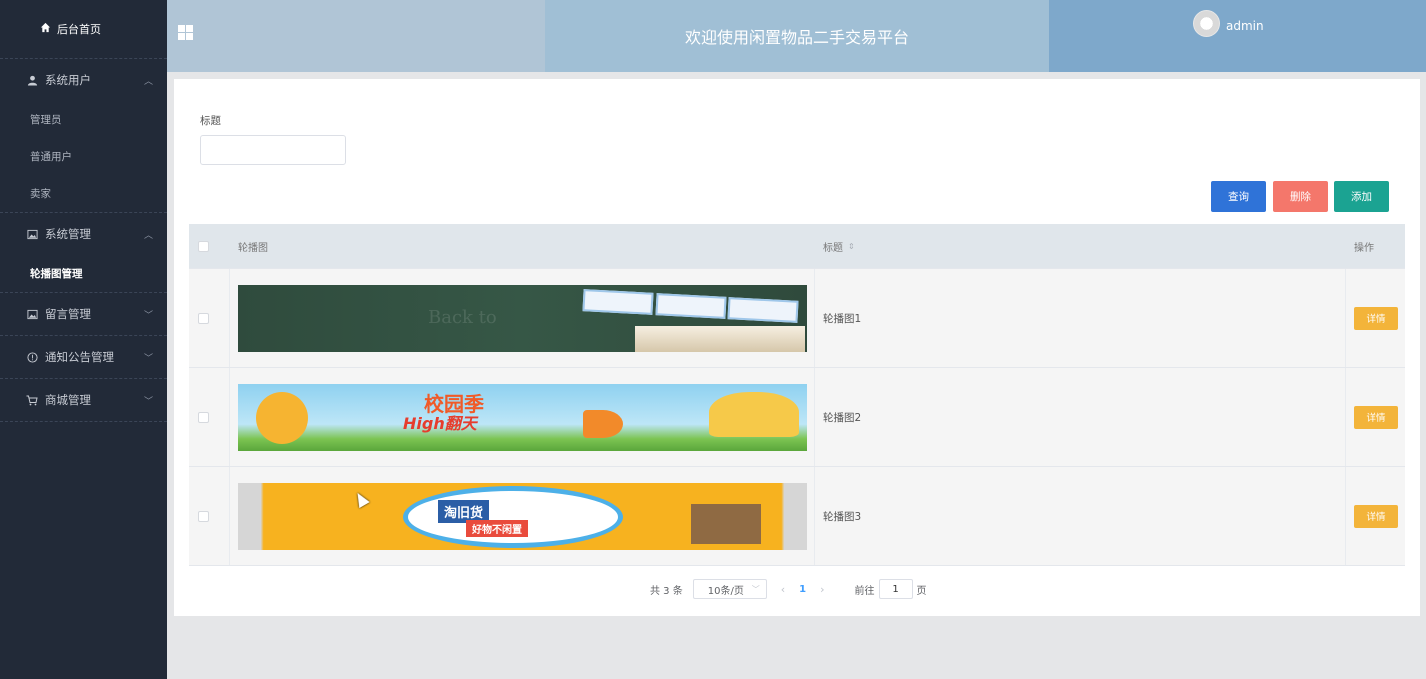 This screenshot has height=679, width=1426. I want to click on carousel-image-3: 淘旧货 好物不闲置, so click(522, 516).